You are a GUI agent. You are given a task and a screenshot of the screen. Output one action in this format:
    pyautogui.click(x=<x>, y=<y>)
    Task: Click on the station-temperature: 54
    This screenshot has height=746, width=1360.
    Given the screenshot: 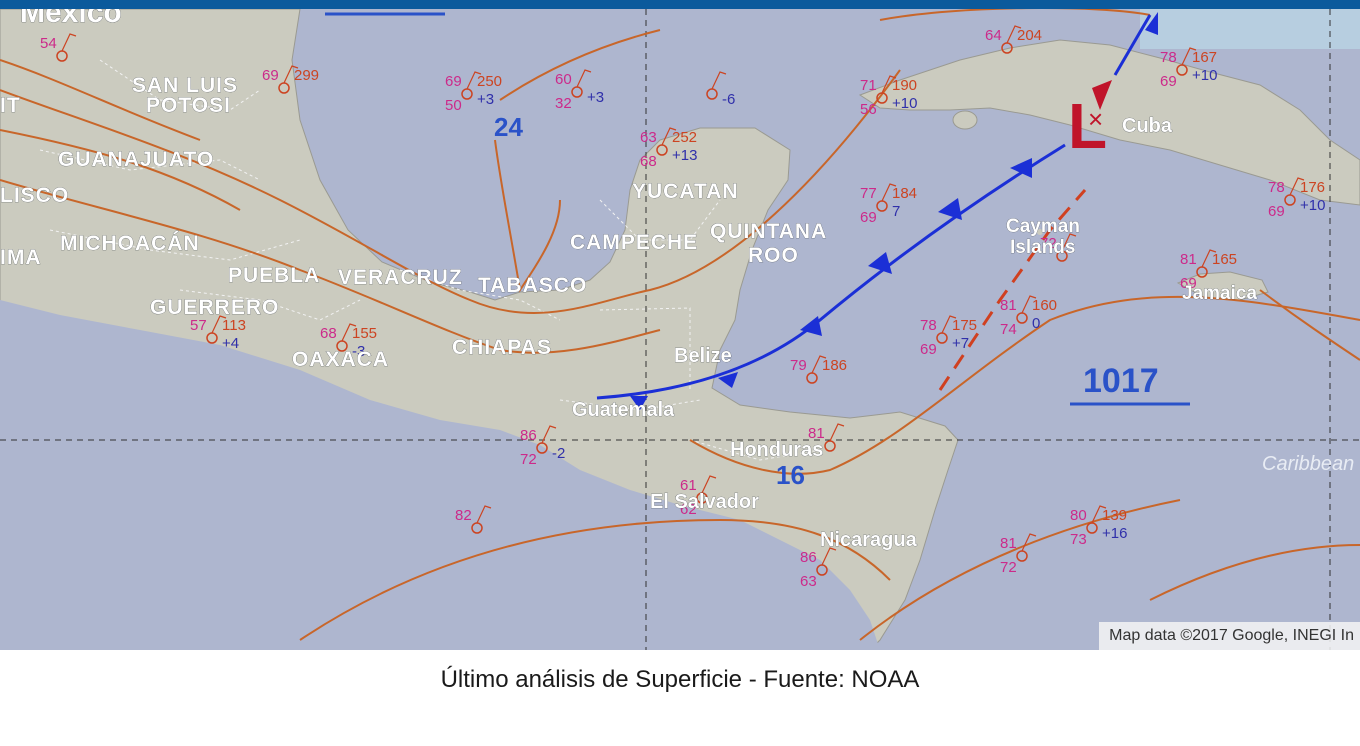 What is the action you would take?
    pyautogui.click(x=48, y=43)
    